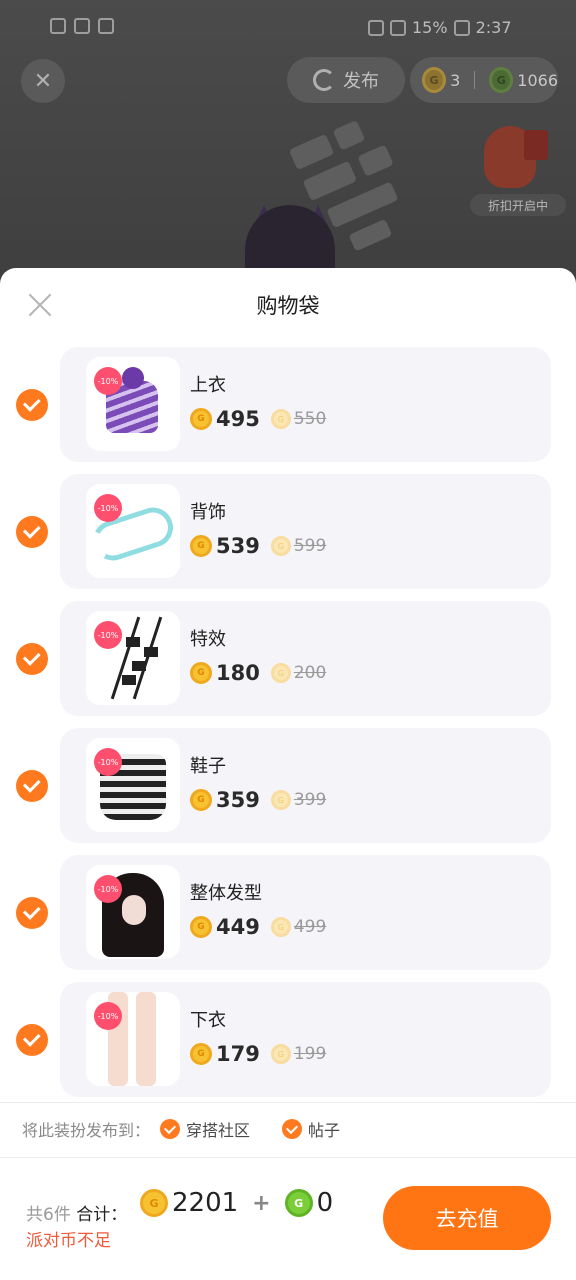  I want to click on file-icon, so click(58, 26).